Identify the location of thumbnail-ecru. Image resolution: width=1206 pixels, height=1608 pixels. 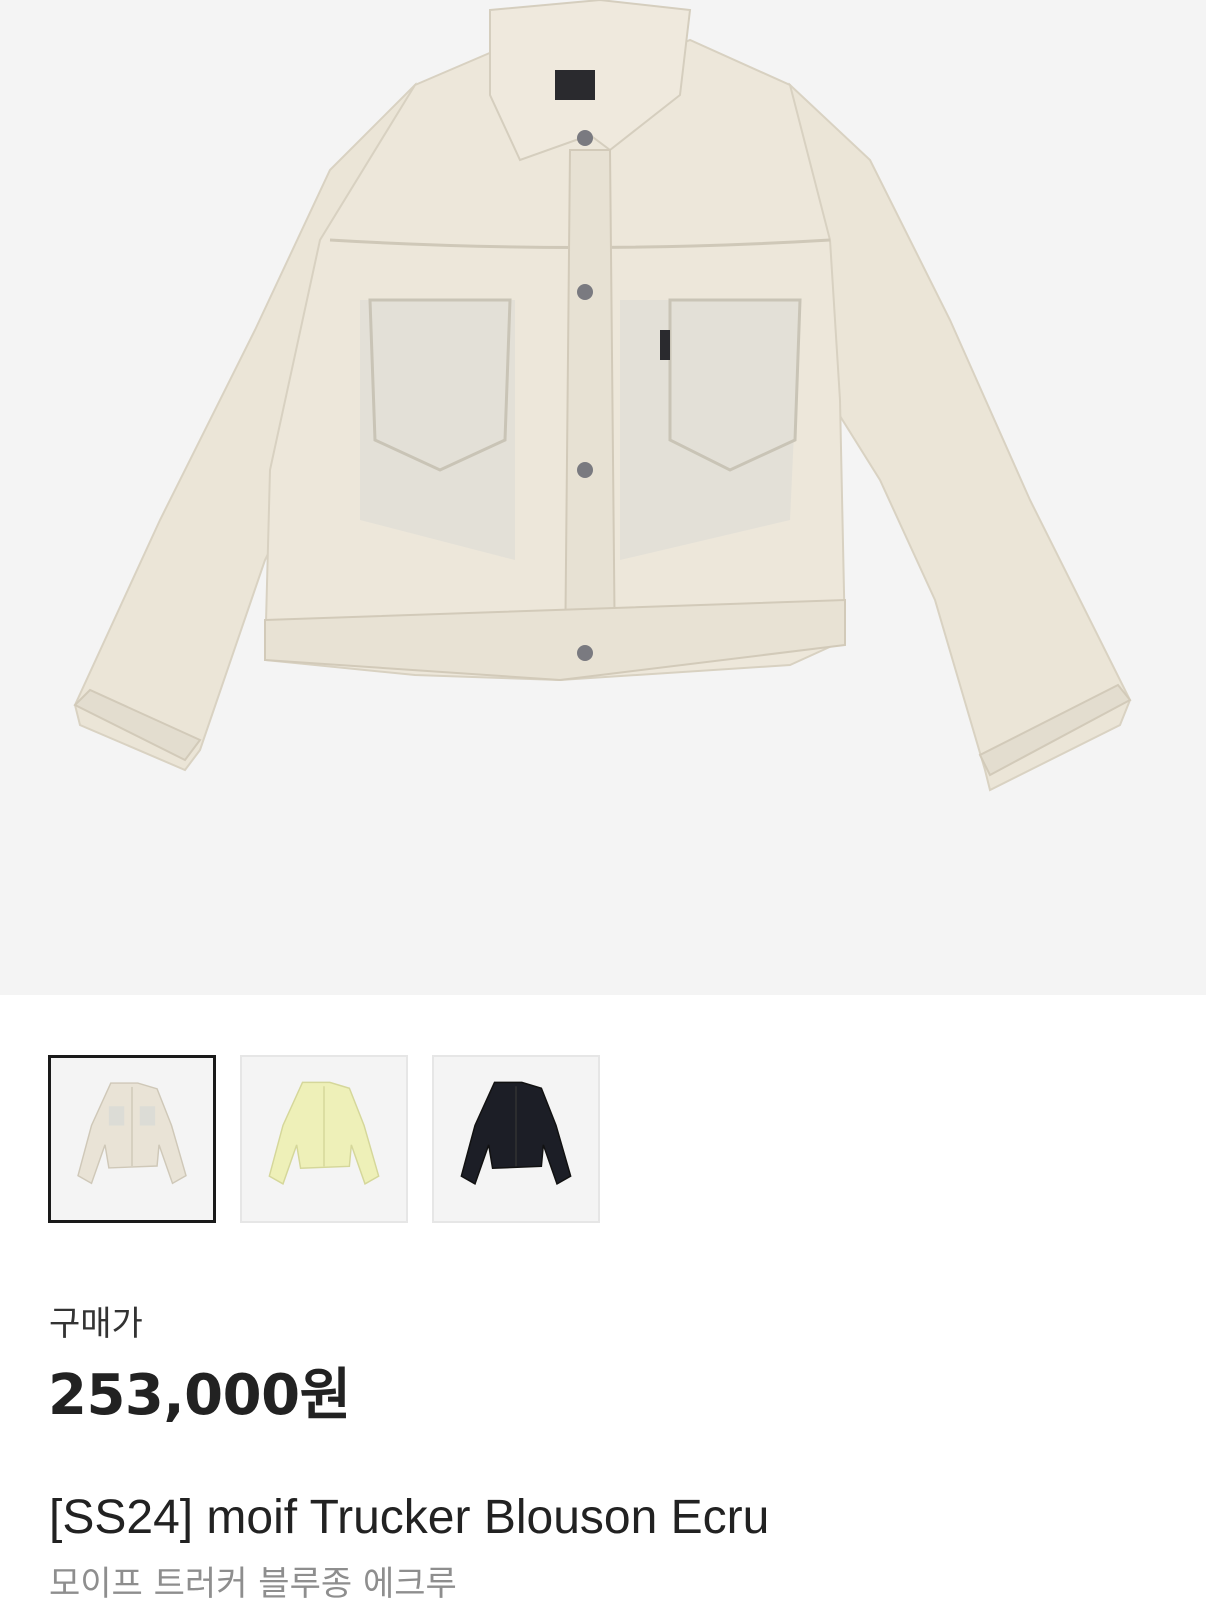
(132, 1139).